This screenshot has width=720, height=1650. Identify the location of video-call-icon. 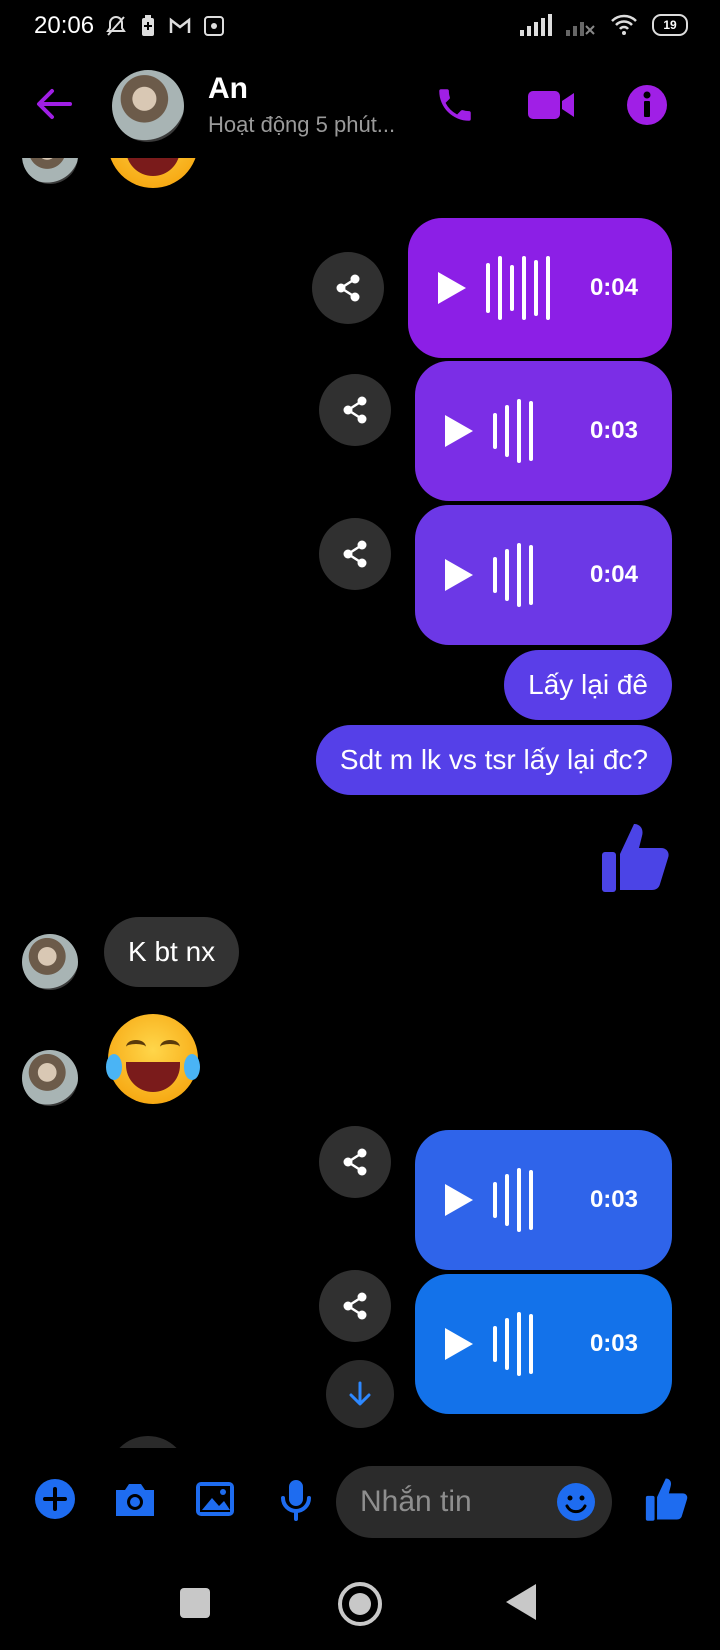
(551, 105).